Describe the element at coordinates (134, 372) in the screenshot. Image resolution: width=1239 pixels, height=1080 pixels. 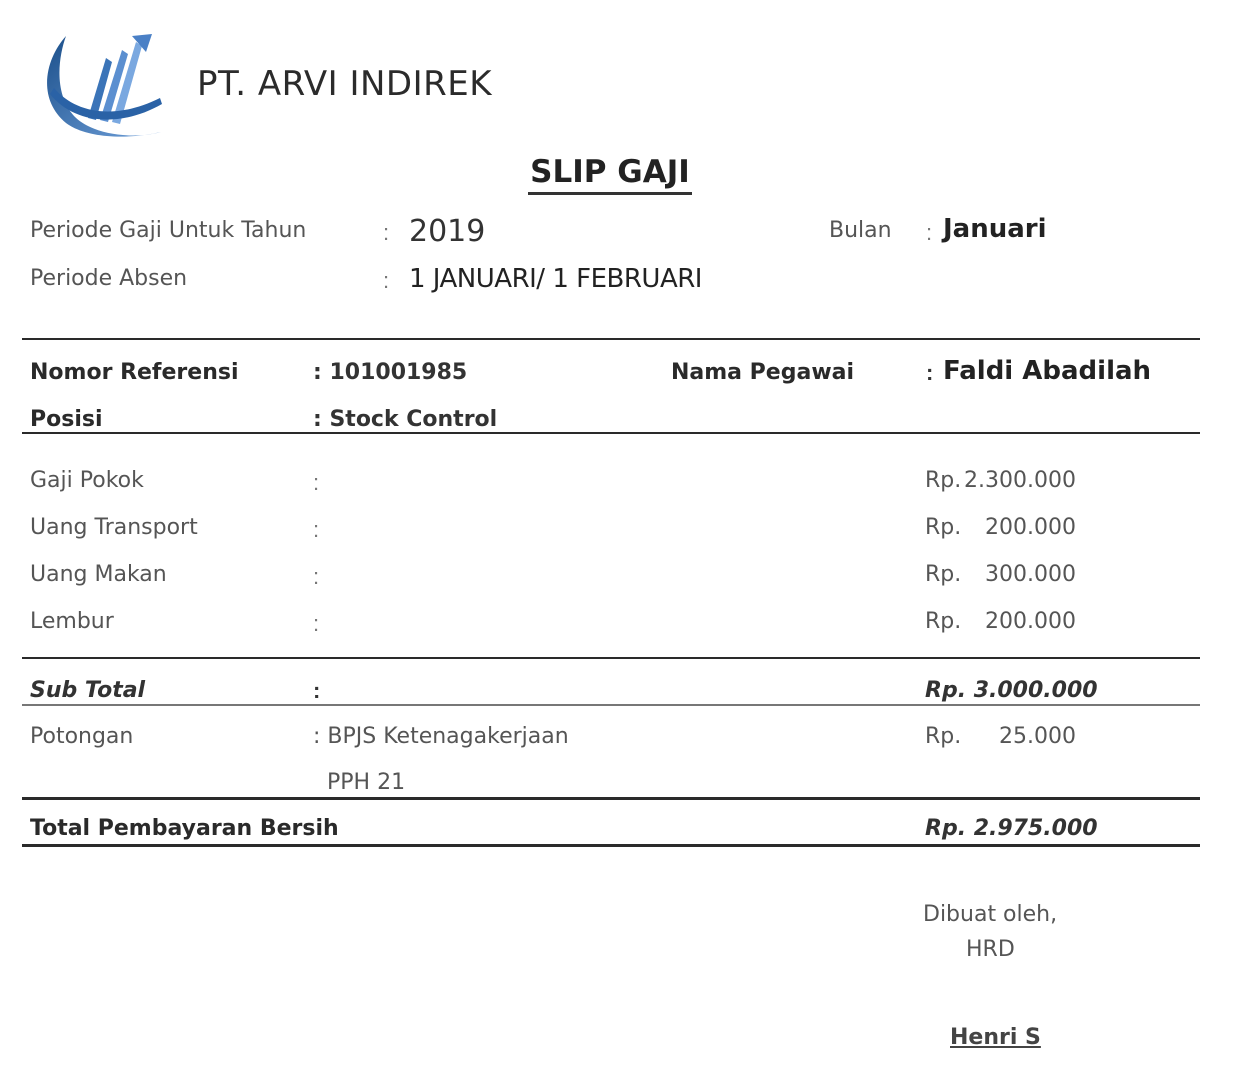
I see `reference-number-label: Nomor Referensi` at that location.